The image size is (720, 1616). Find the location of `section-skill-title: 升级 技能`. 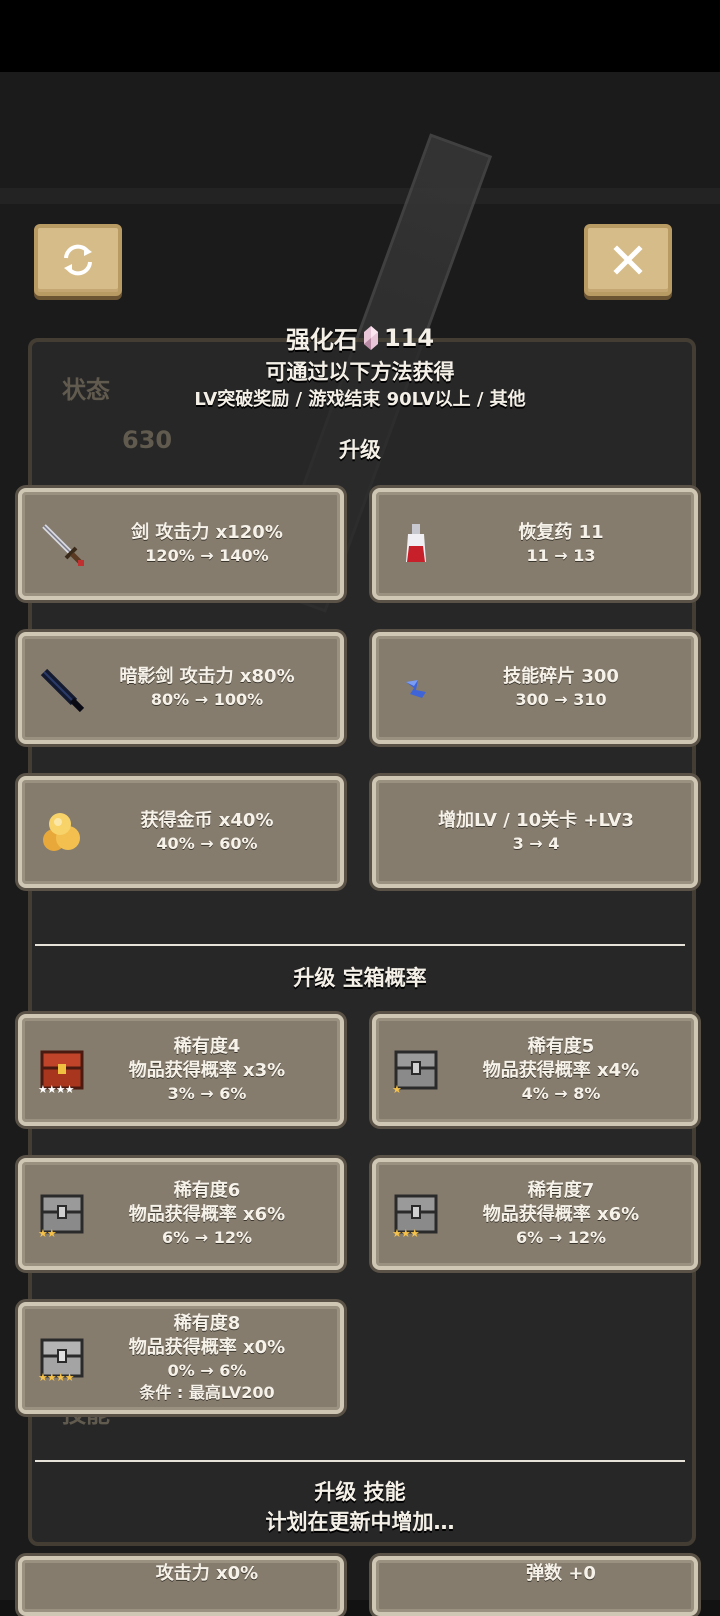

section-skill-title: 升级 技能 is located at coordinates (360, 1492).